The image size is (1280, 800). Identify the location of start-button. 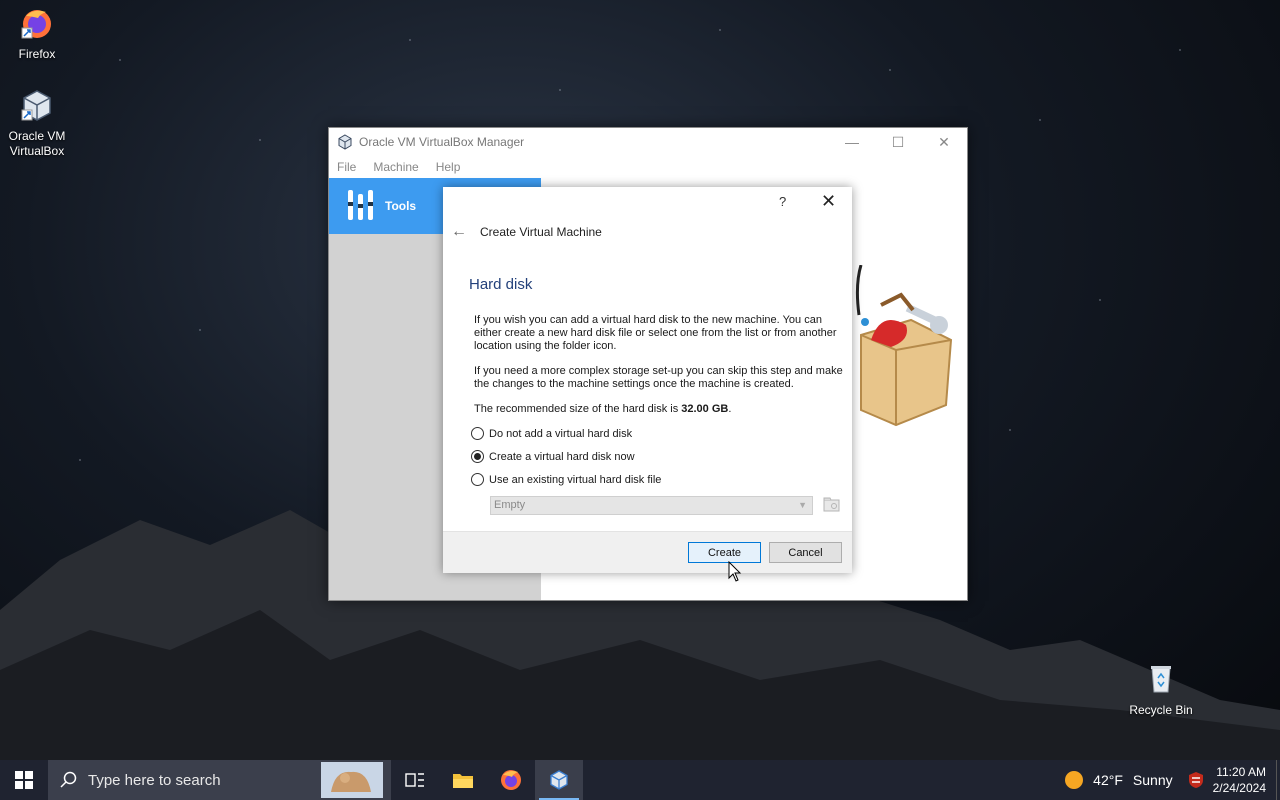
(24, 780).